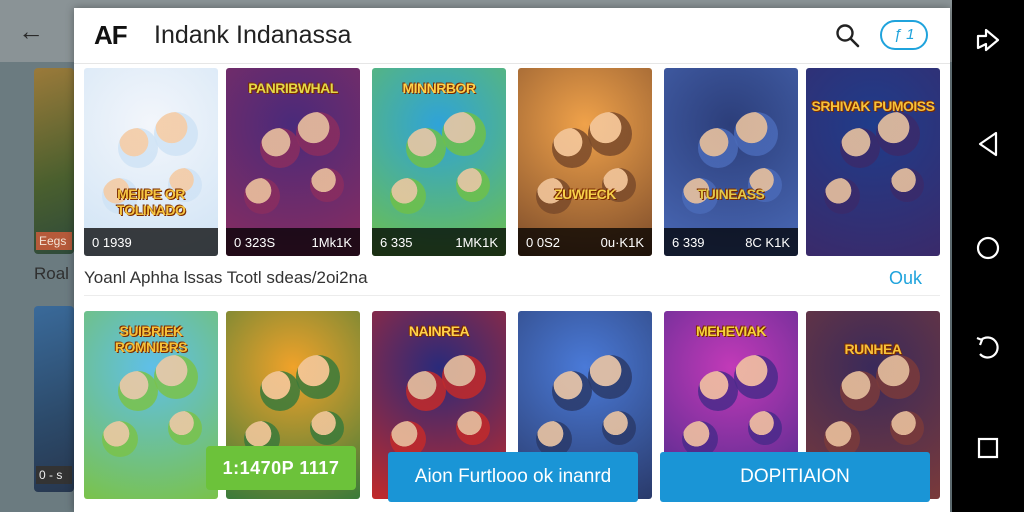 The width and height of the screenshot is (1024, 512). I want to click on game-card: SUIBRIEK ROMNIBRS, so click(151, 405).